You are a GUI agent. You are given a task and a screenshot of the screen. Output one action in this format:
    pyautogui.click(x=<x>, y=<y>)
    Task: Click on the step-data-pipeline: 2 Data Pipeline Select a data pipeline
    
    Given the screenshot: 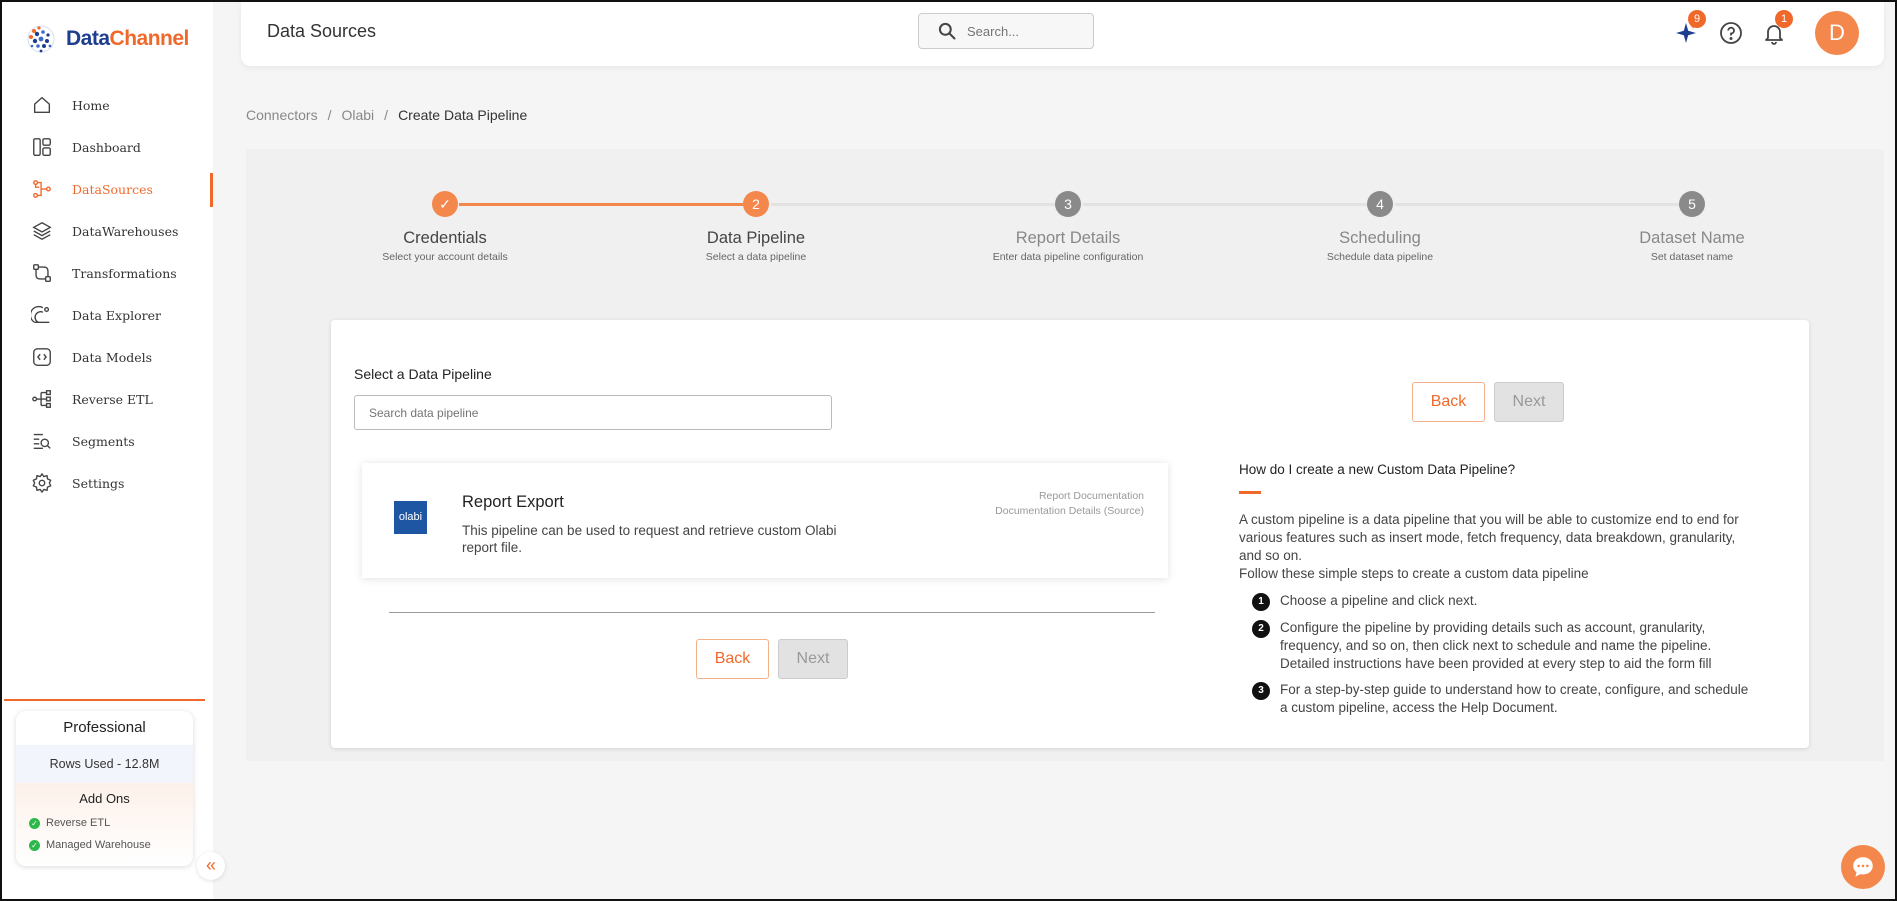 What is the action you would take?
    pyautogui.click(x=756, y=227)
    